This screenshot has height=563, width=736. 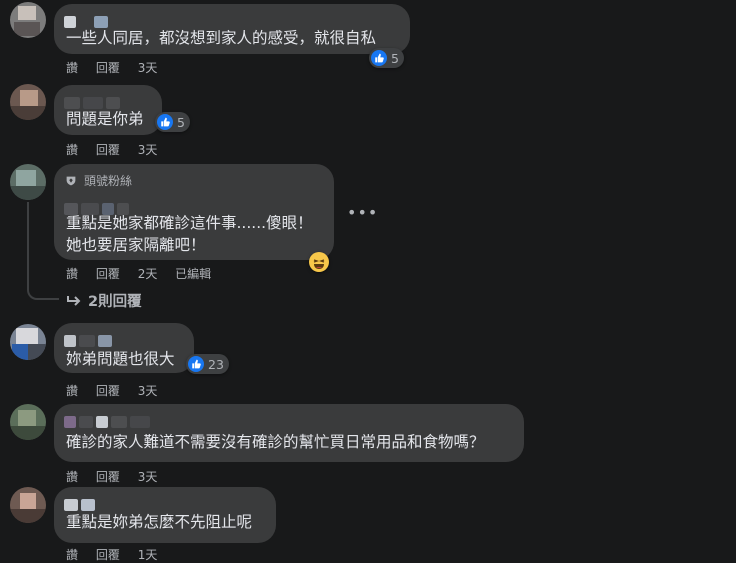 What do you see at coordinates (319, 262) in the screenshot?
I see `laugh-emoji-icon` at bounding box center [319, 262].